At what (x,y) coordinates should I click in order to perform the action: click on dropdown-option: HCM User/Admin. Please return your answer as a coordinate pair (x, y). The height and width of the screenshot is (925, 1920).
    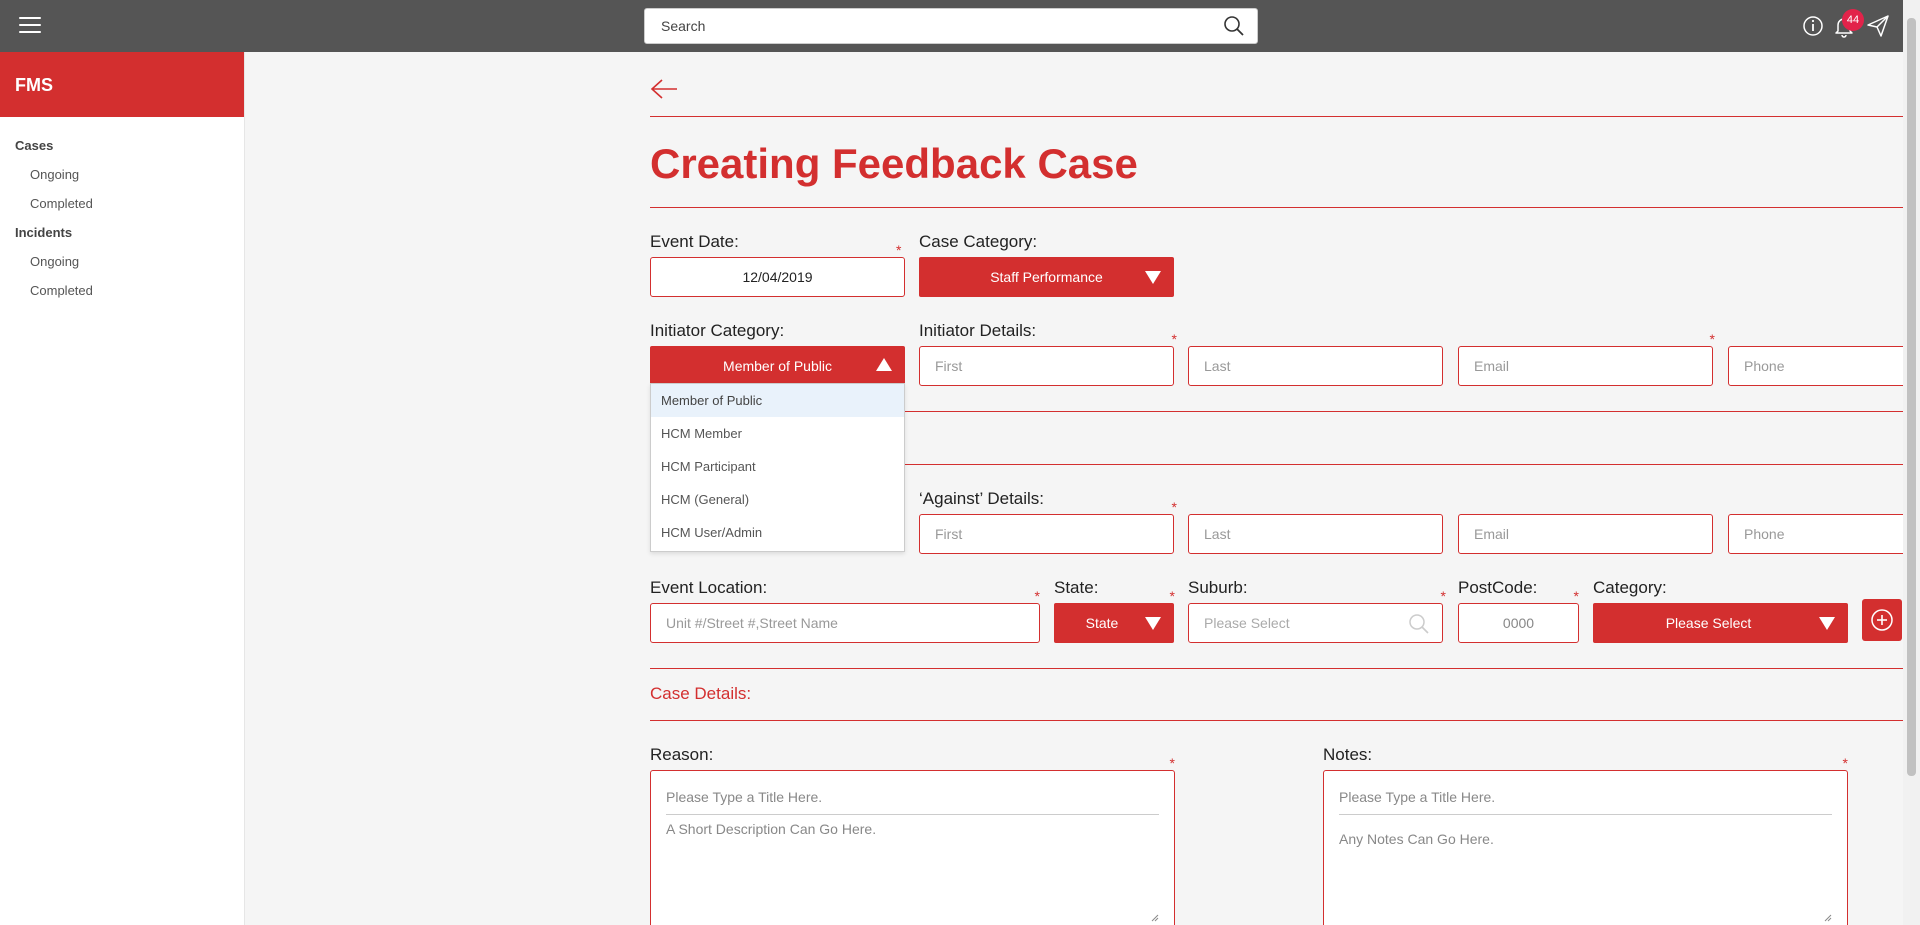
    Looking at the image, I should click on (777, 532).